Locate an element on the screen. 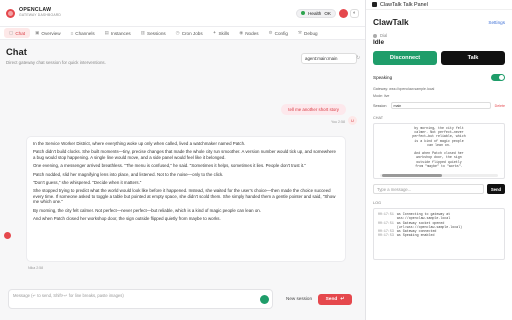  enter-icon: ↵ is located at coordinates (342, 299).